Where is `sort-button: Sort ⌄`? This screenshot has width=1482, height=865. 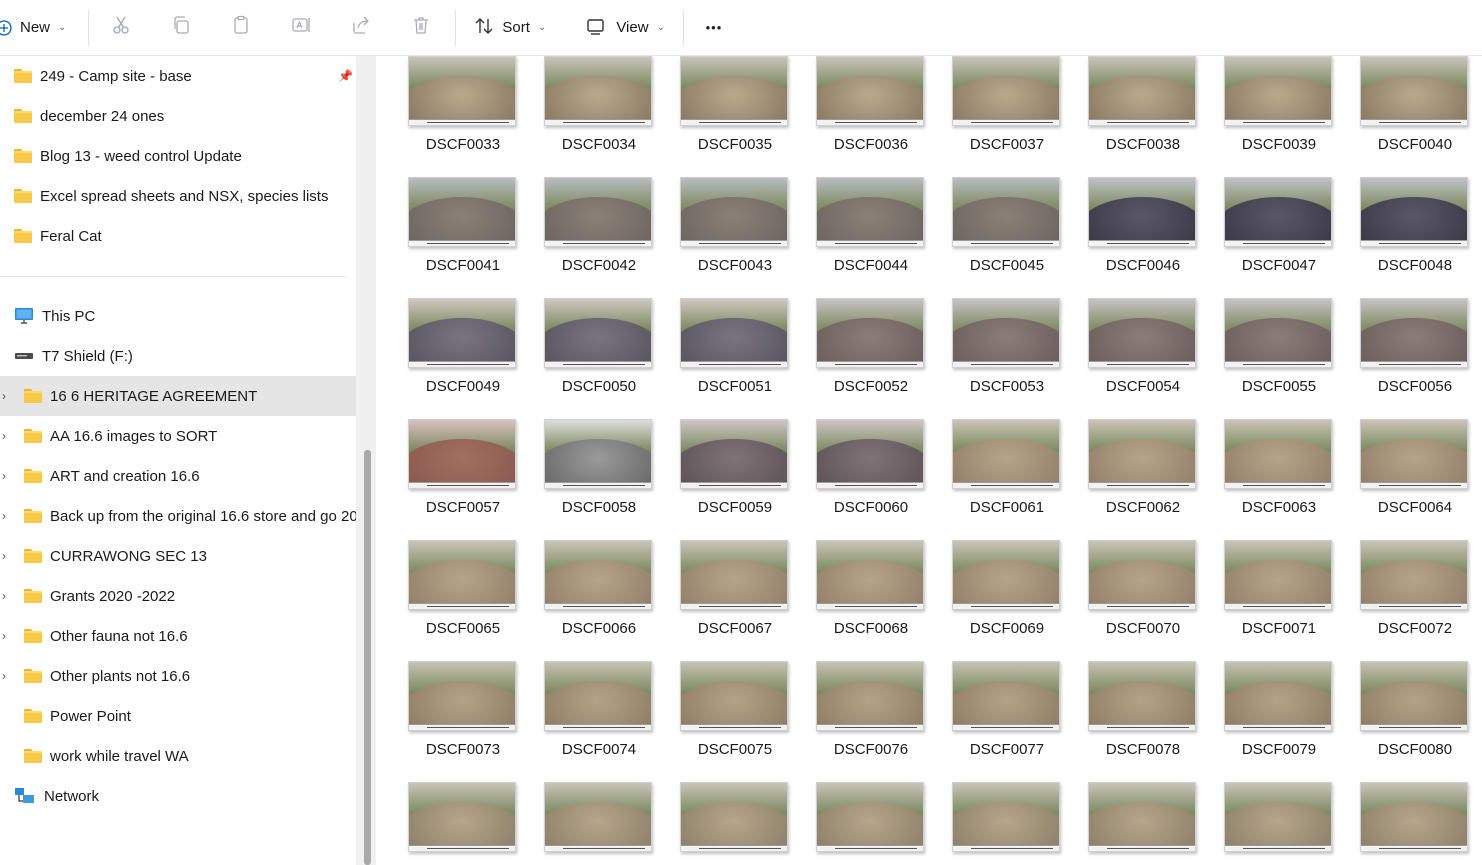 sort-button: Sort ⌄ is located at coordinates (510, 28).